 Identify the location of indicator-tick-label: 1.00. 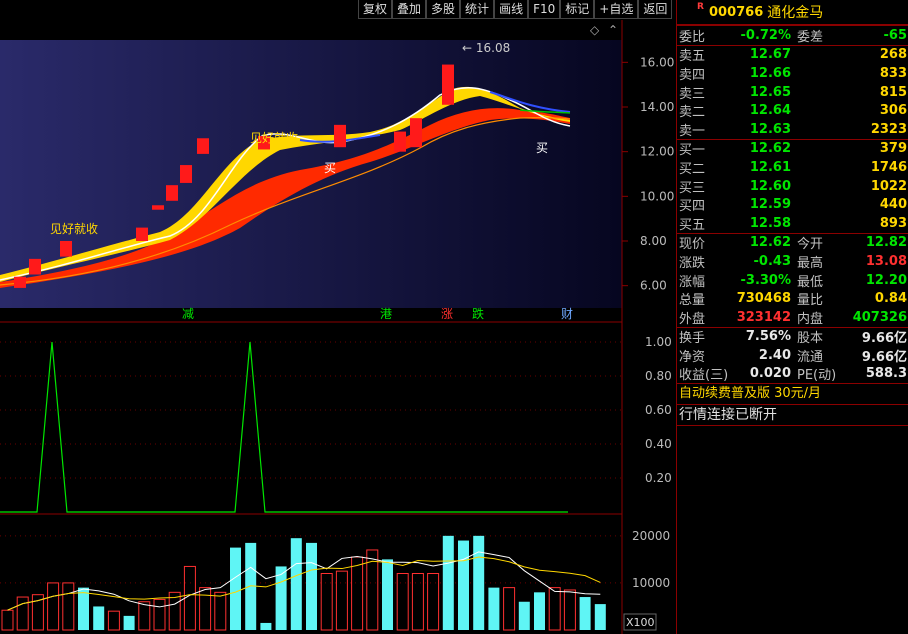
(658, 342).